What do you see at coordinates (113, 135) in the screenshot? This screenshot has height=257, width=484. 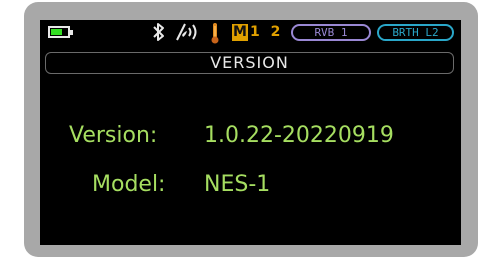 I see `version-label: Version:` at bounding box center [113, 135].